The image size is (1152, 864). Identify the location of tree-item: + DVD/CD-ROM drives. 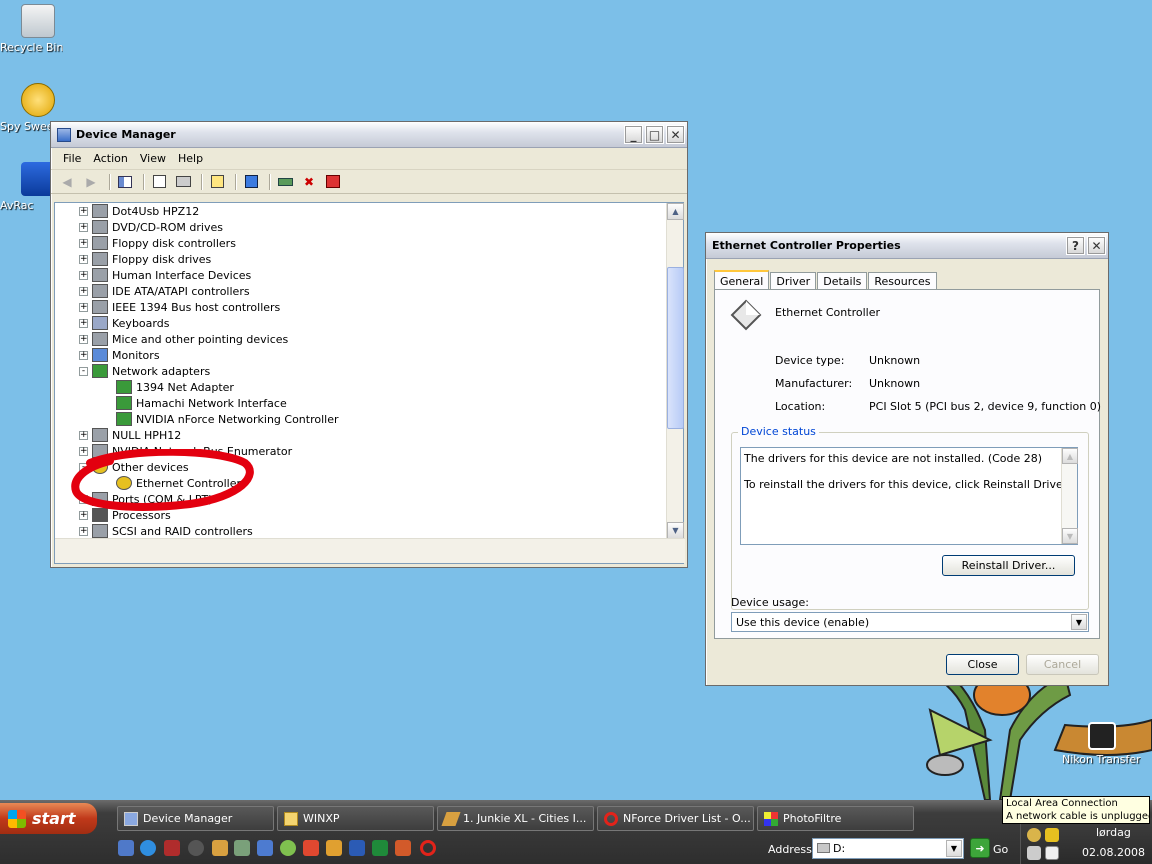
(151, 227).